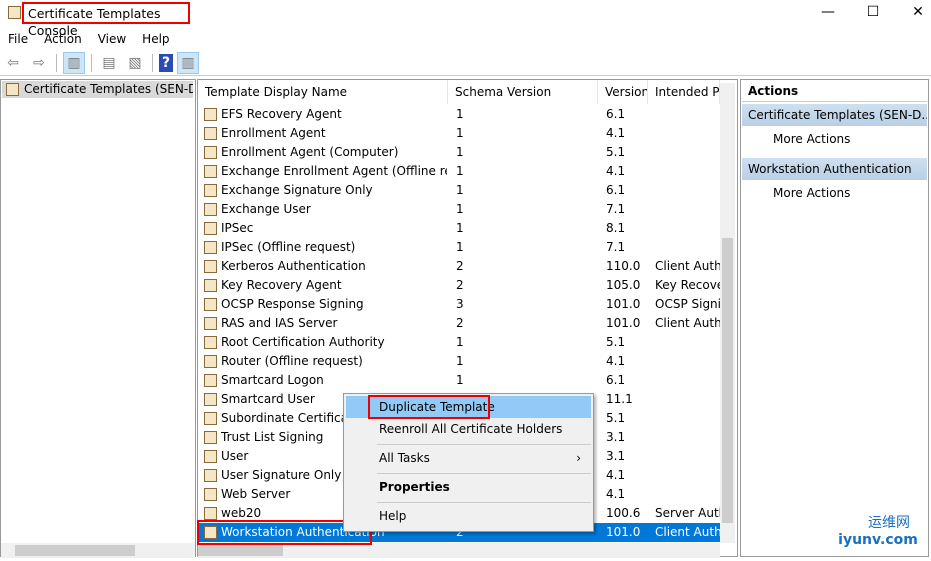 The width and height of the screenshot is (931, 561). I want to click on properties-icon: ▤, so click(109, 63).